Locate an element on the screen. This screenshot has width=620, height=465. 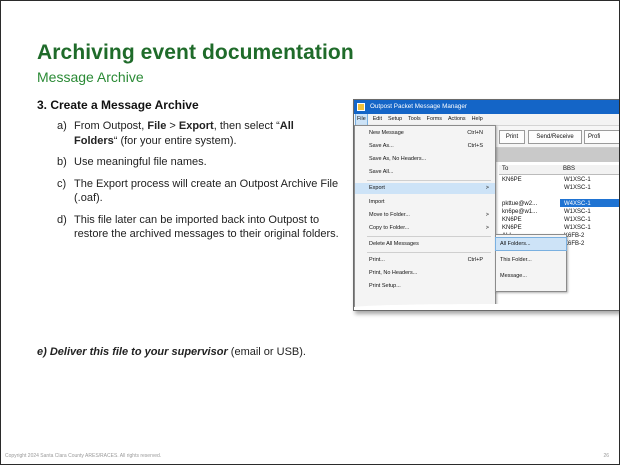
file-menu-item: Move to Folder... > is located at coordinates (425, 215).